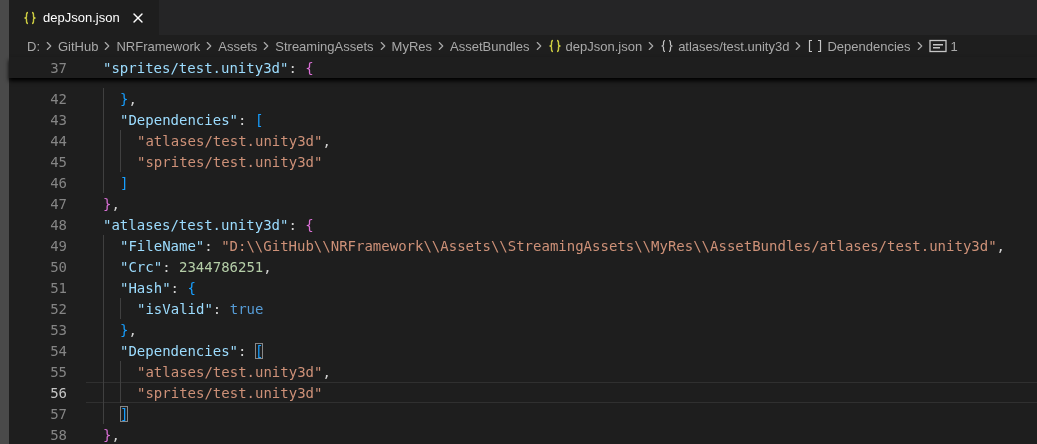 The image size is (1037, 444). What do you see at coordinates (725, 46) in the screenshot?
I see `breadcrumb-item: atlases/test.unity3d` at bounding box center [725, 46].